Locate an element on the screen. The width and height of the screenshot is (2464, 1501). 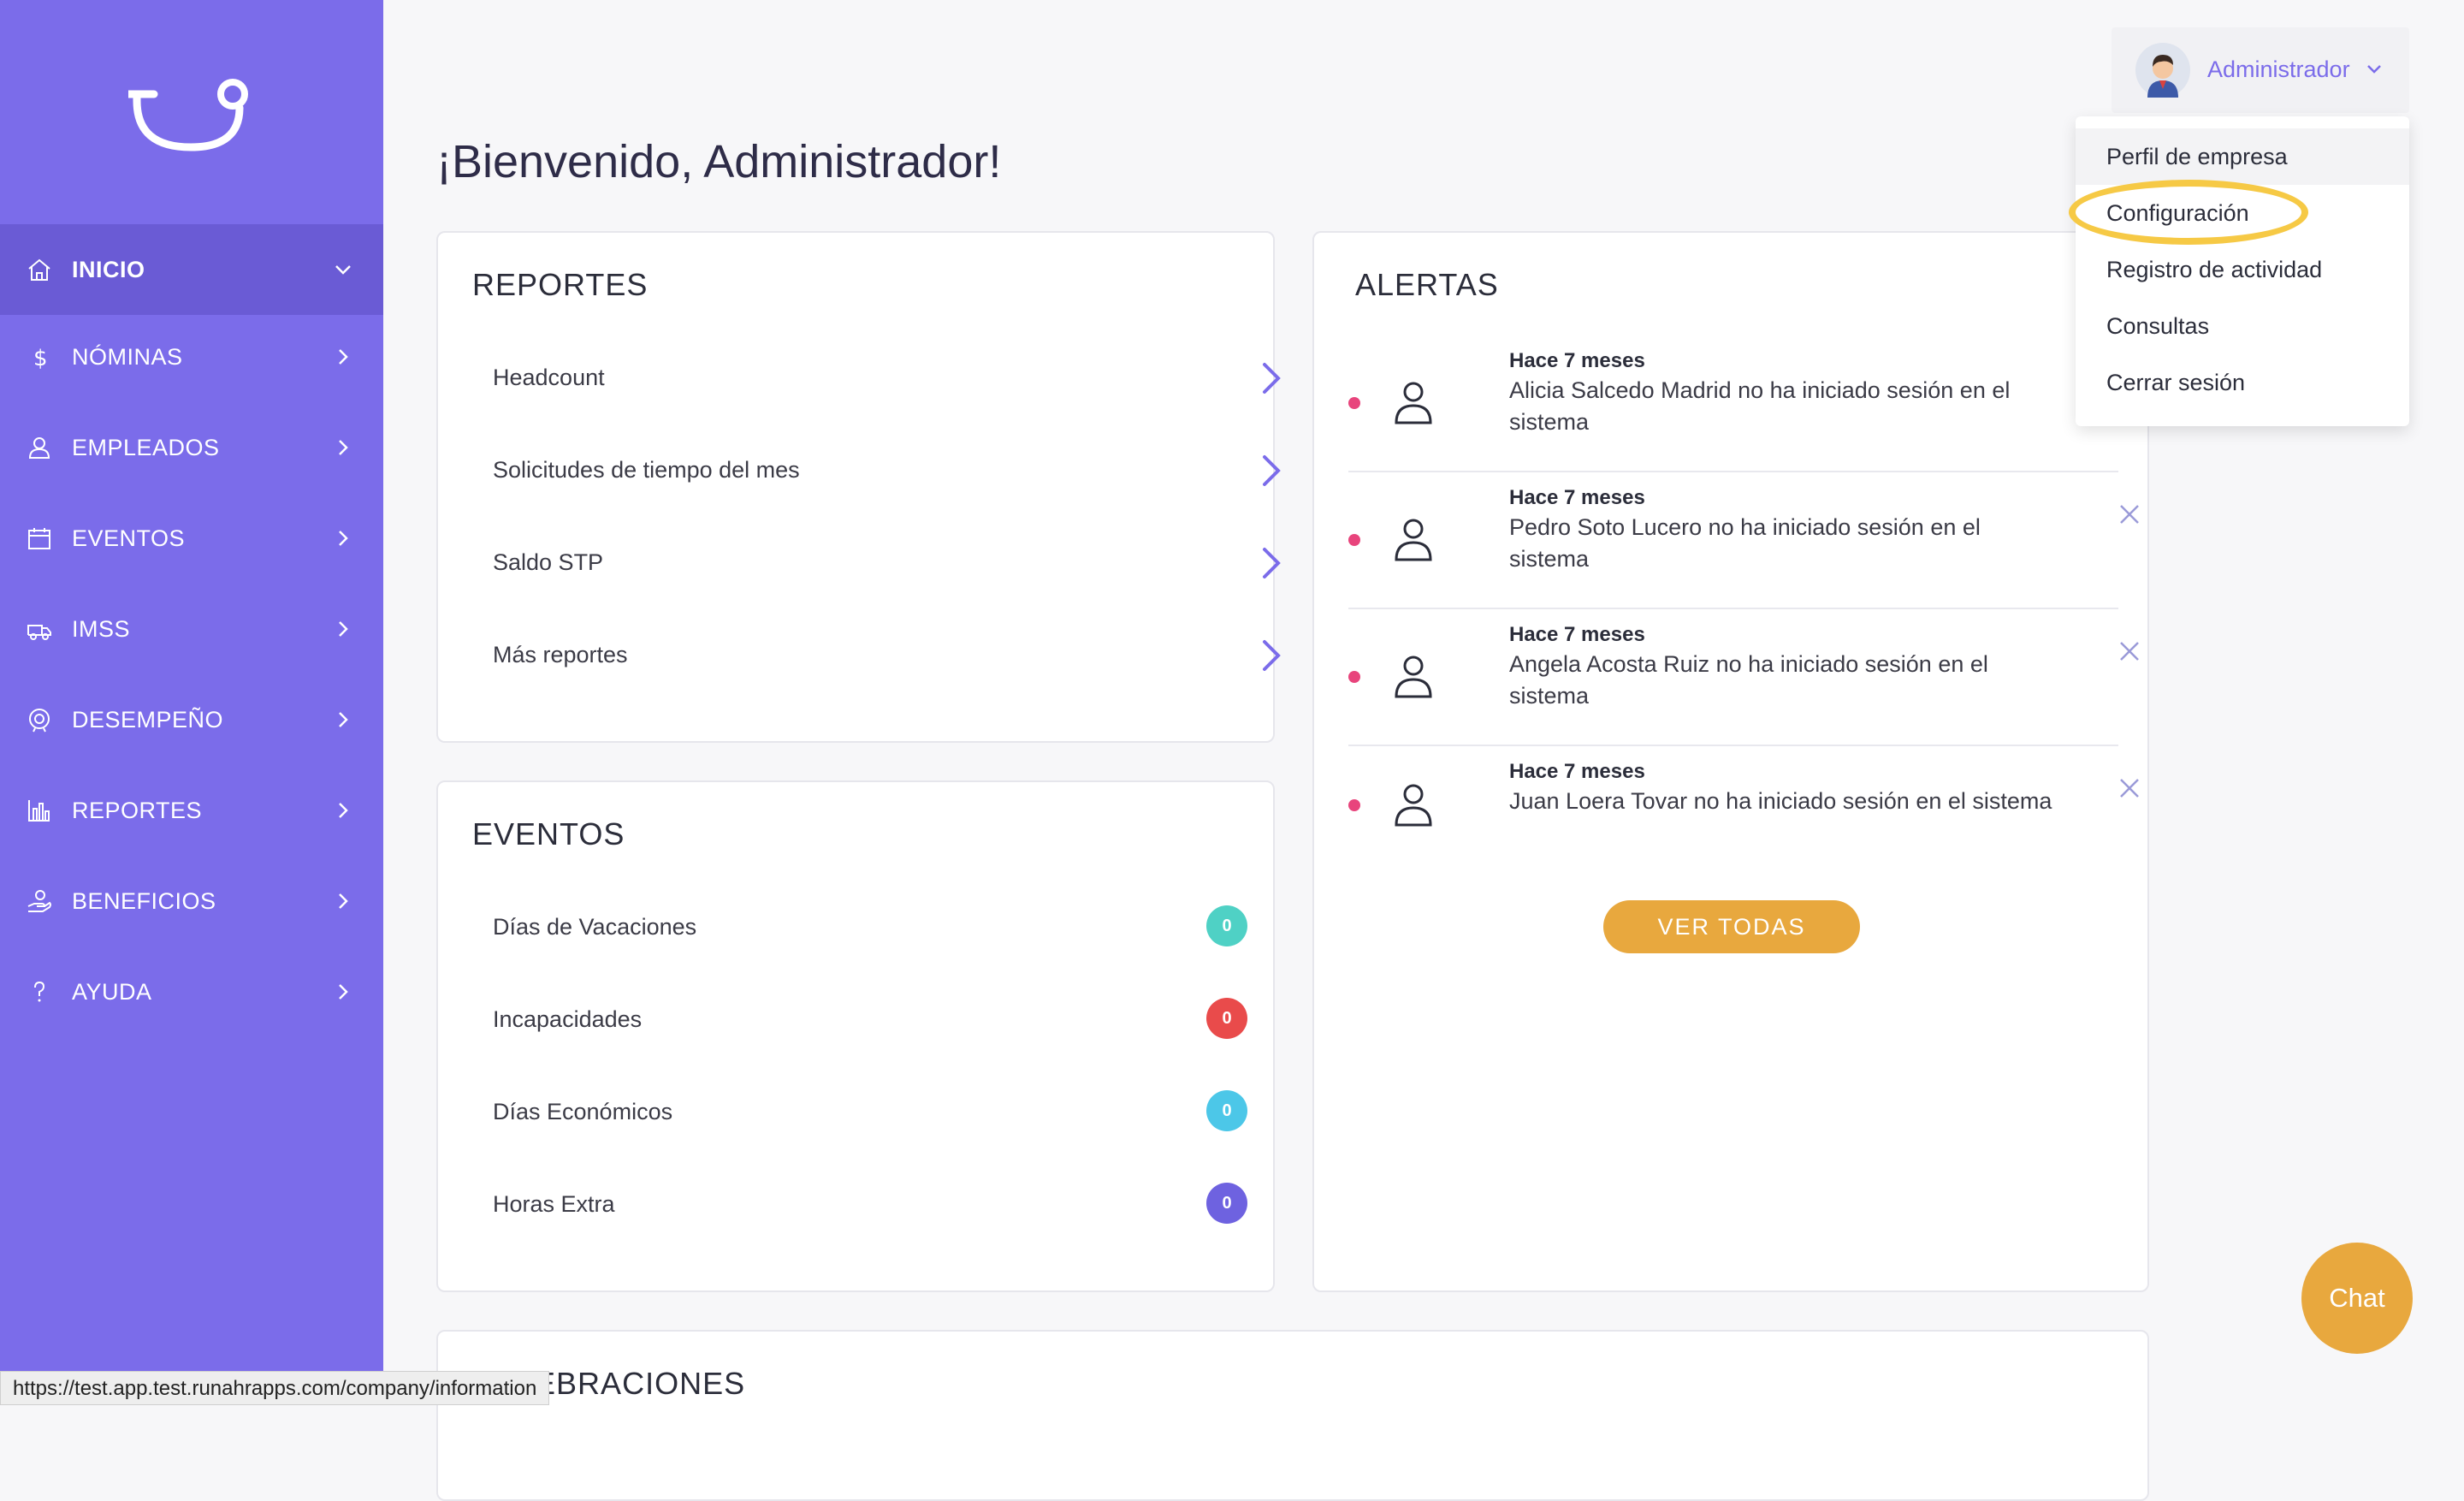
sidebar-item-label: INICIO is located at coordinates (108, 269).